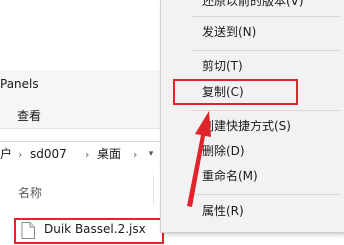 This screenshot has width=344, height=245. Describe the element at coordinates (6, 154) in the screenshot. I see `breadcrumb-user: 户` at that location.